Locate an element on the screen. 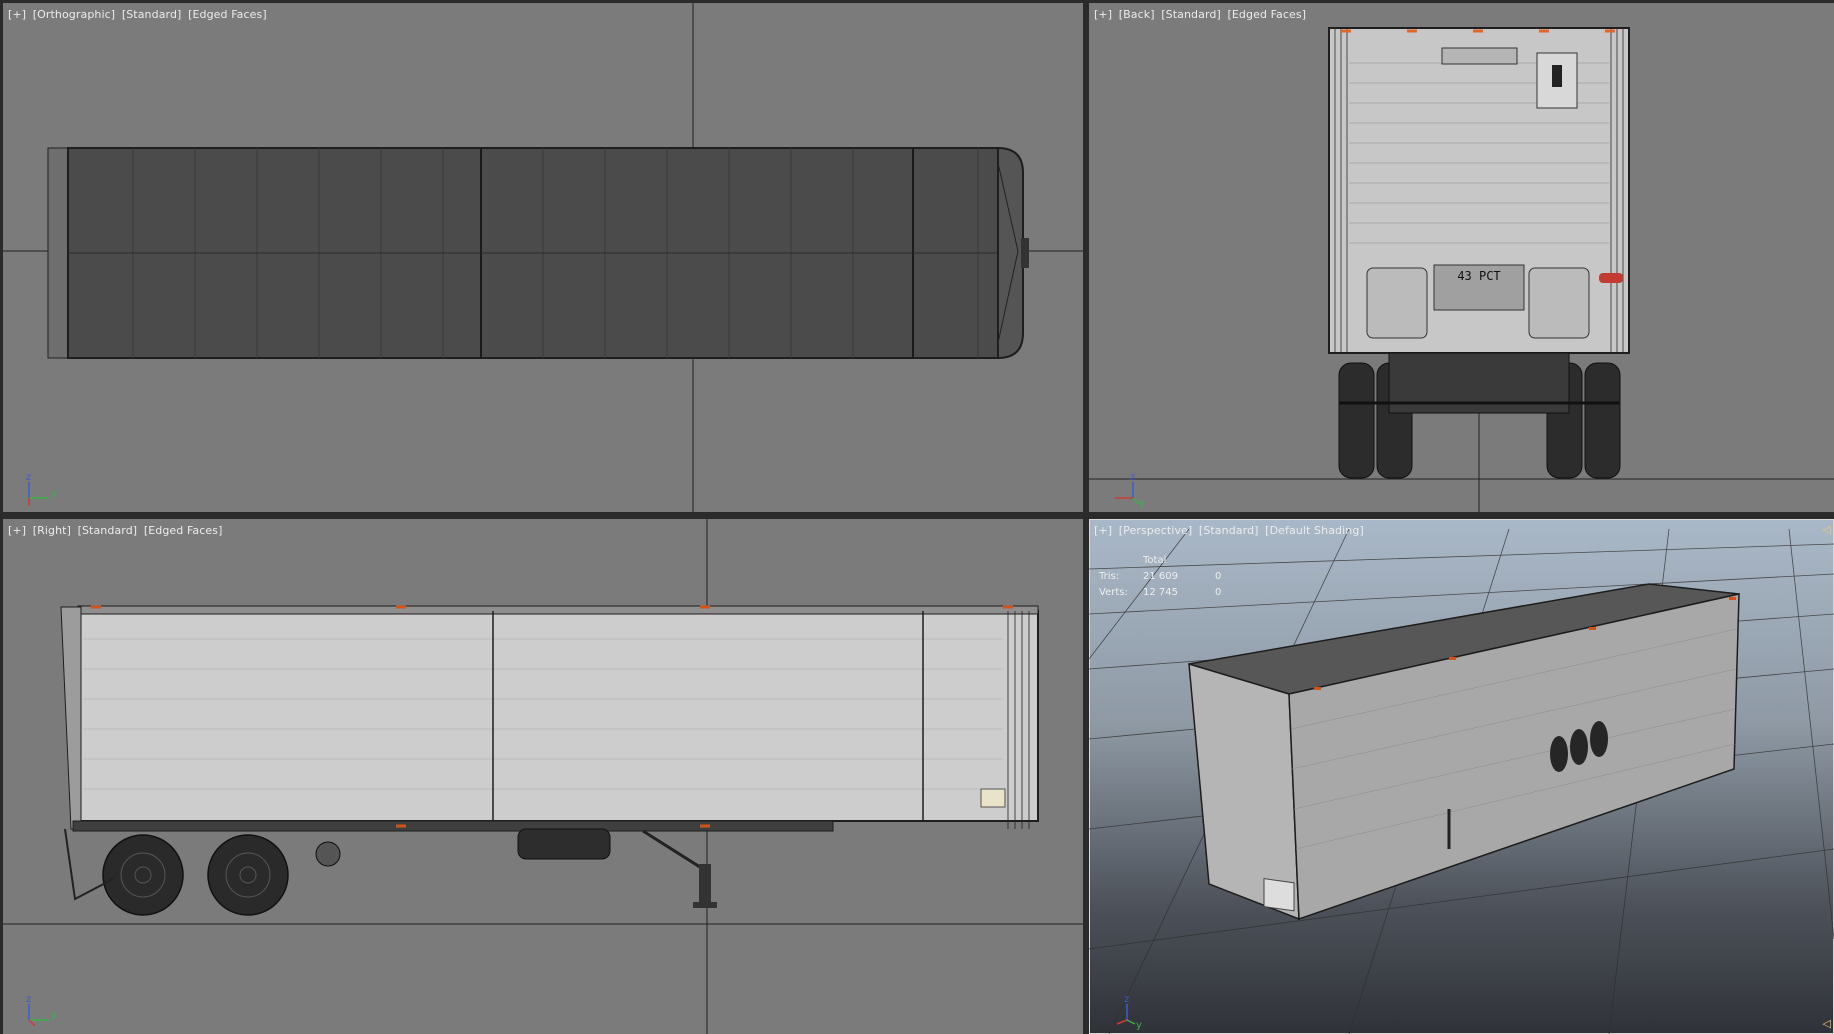 The width and height of the screenshot is (1834, 1034). stats-tris-selected: 0 is located at coordinates (1218, 576).